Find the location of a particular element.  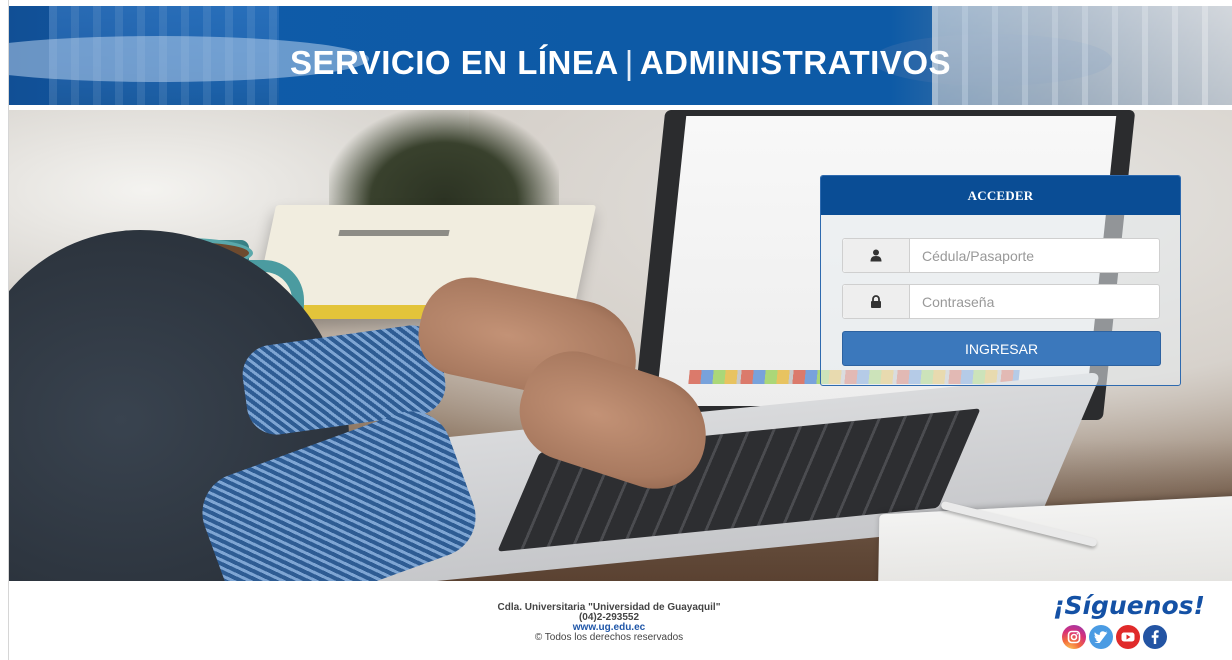

title-administrativos: ADMINISTRATIVOS is located at coordinates (795, 62).